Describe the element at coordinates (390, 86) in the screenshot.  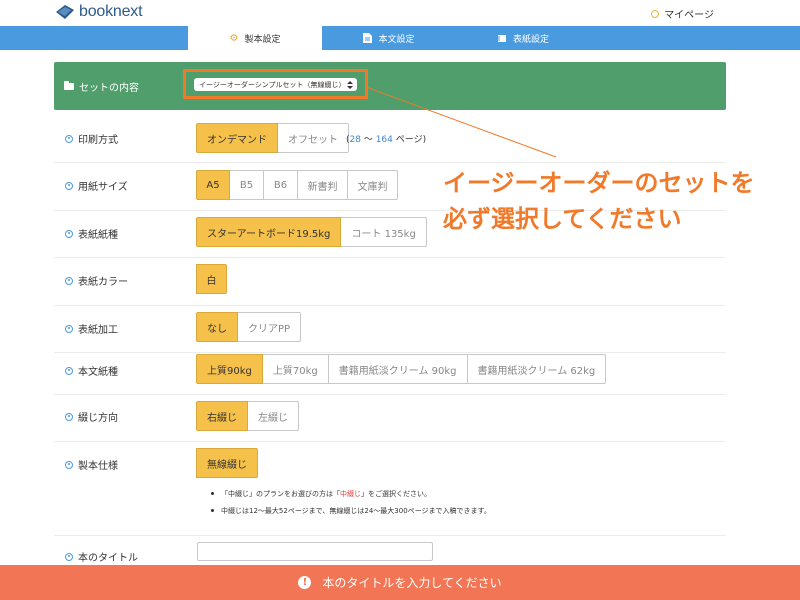
I see `set-contents-banner: セットの内容 イージーオーダーシンプルセット（無線綴じ）` at that location.